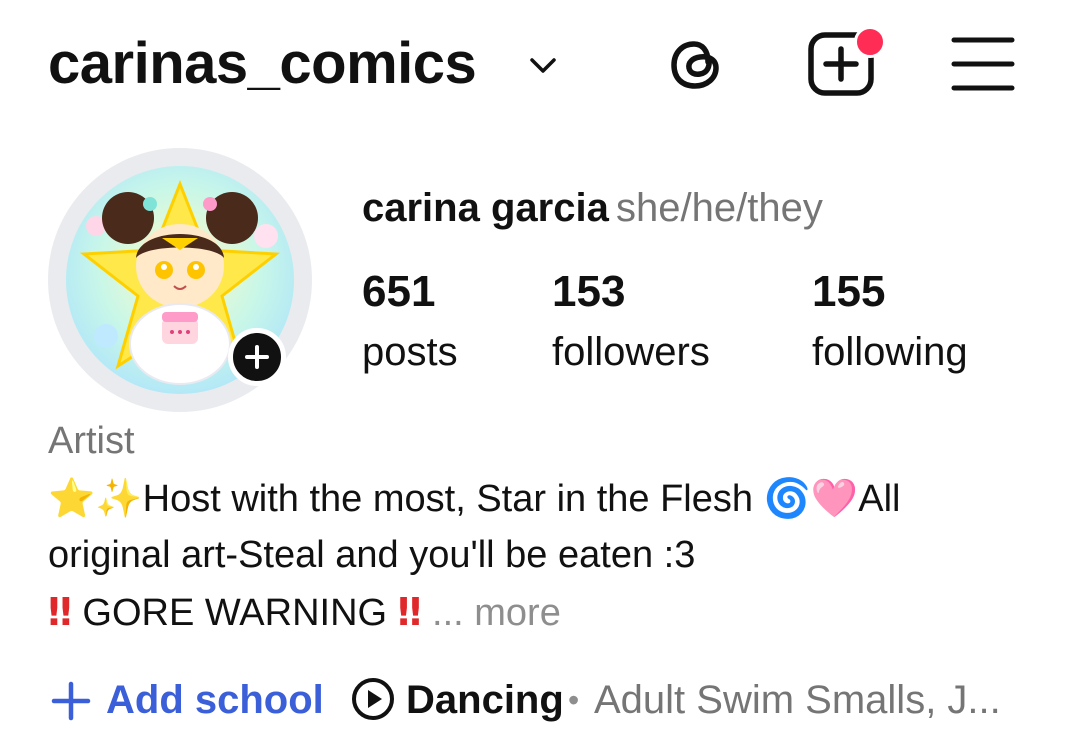 The image size is (1080, 732). What do you see at coordinates (491, 613) in the screenshot?
I see `bio-more-link: ... more` at bounding box center [491, 613].